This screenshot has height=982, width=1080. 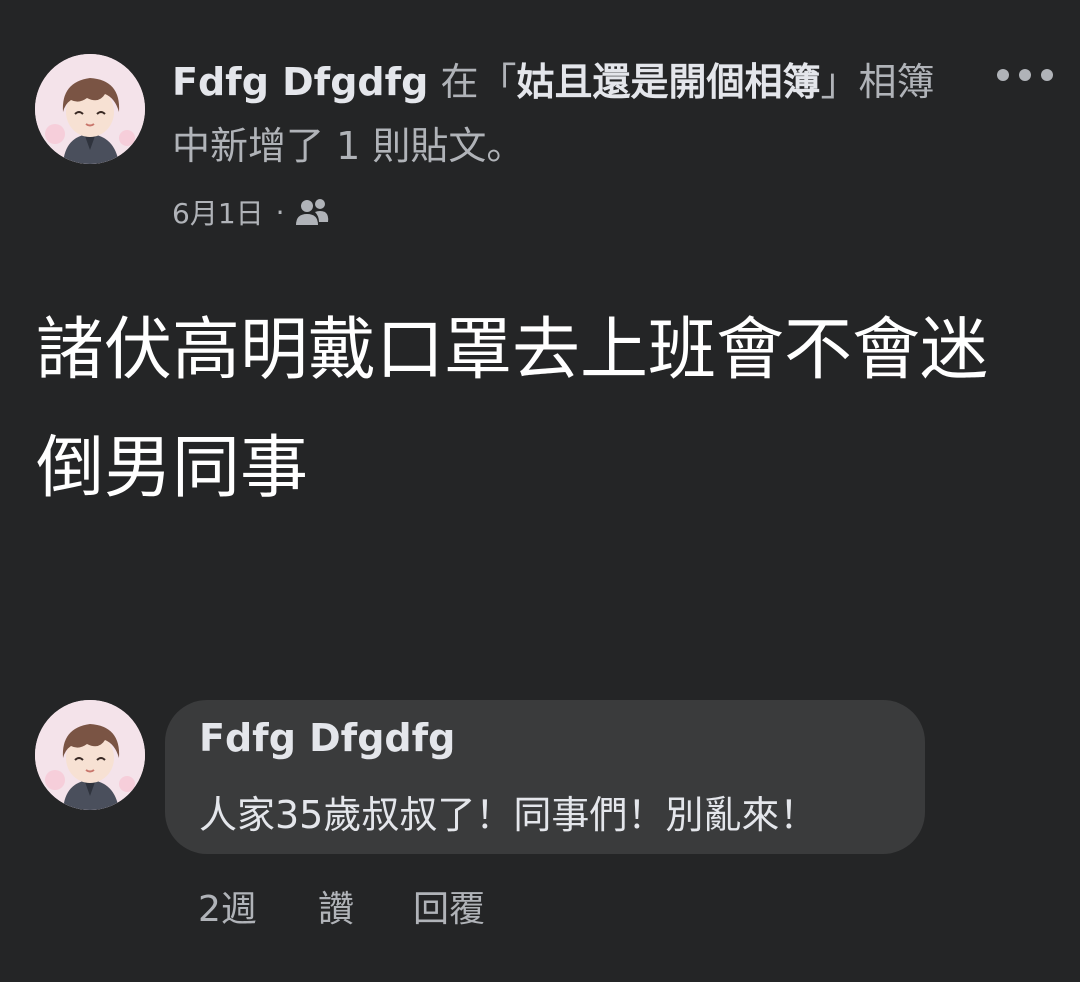 I want to click on comment-author-avatar, so click(x=90, y=755).